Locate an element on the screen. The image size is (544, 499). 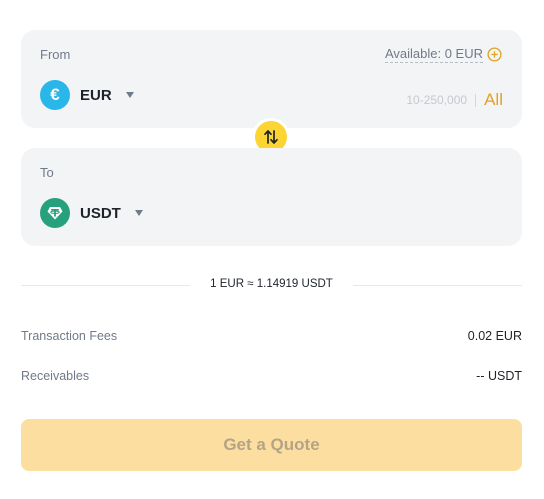
receivables-label: Receivables is located at coordinates (55, 376).